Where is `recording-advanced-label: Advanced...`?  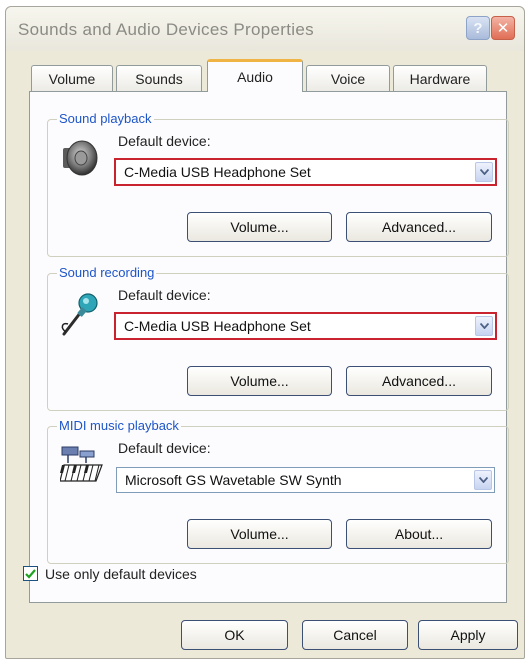 recording-advanced-label: Advanced... is located at coordinates (419, 381).